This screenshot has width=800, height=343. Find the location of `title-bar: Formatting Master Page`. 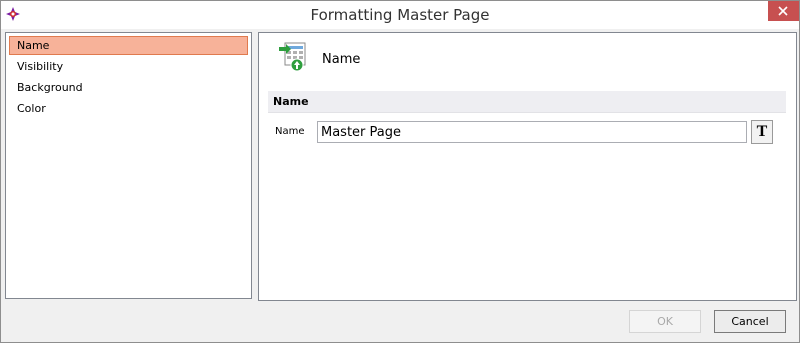

title-bar: Formatting Master Page is located at coordinates (400, 15).